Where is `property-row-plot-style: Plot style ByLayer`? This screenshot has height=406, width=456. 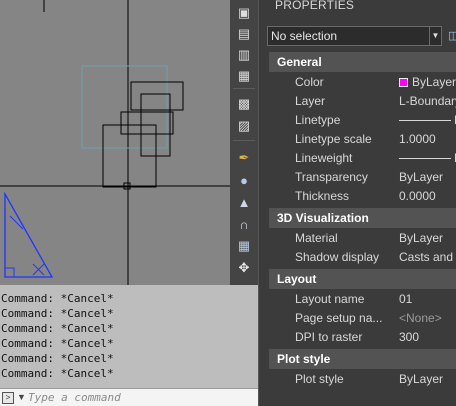 property-row-plot-style: Plot style ByLayer is located at coordinates (362, 379).